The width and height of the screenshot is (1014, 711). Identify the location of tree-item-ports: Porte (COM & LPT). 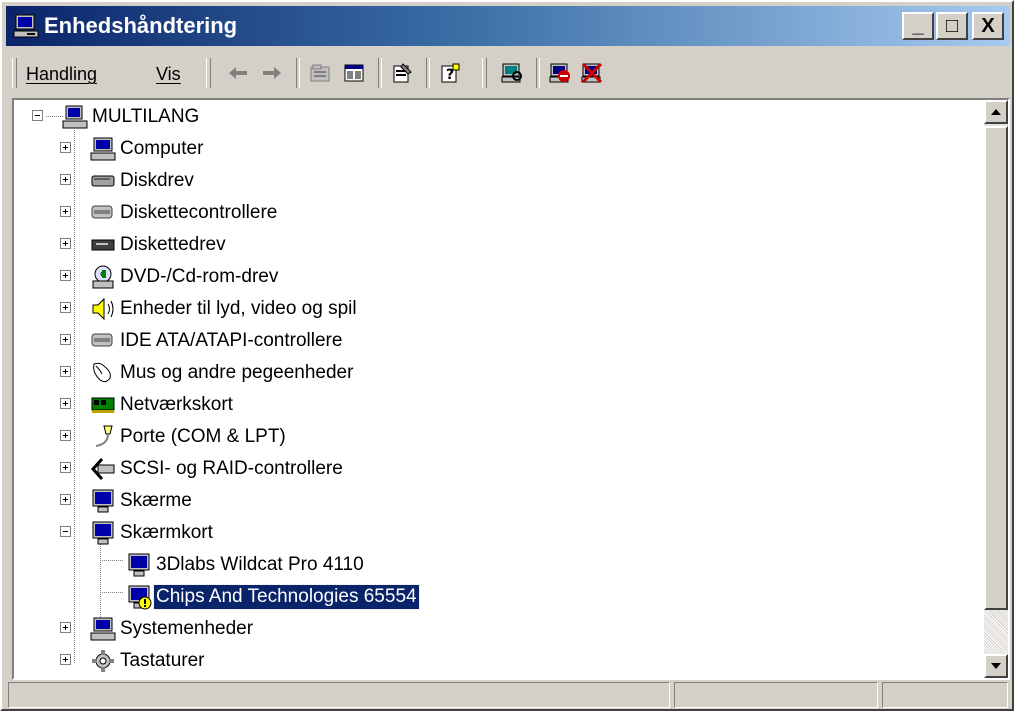
(264, 436).